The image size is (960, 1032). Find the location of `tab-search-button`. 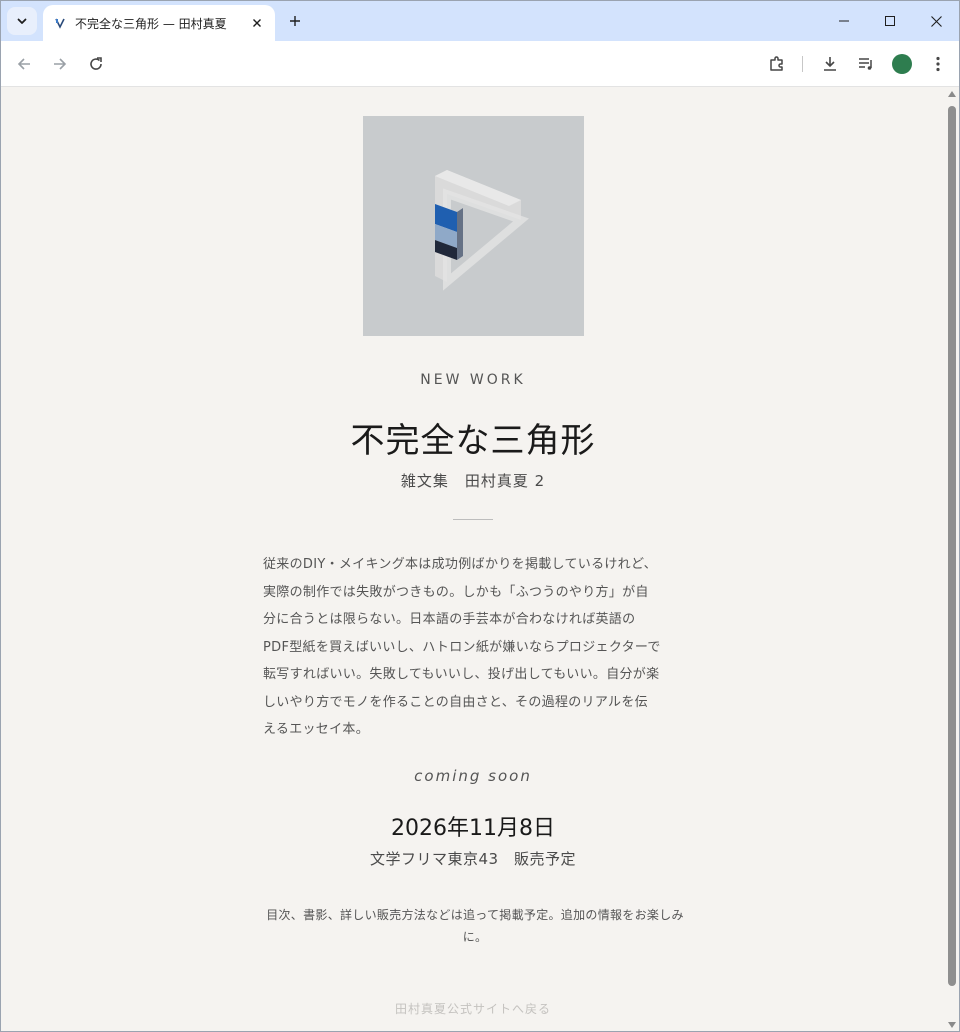

tab-search-button is located at coordinates (22, 21).